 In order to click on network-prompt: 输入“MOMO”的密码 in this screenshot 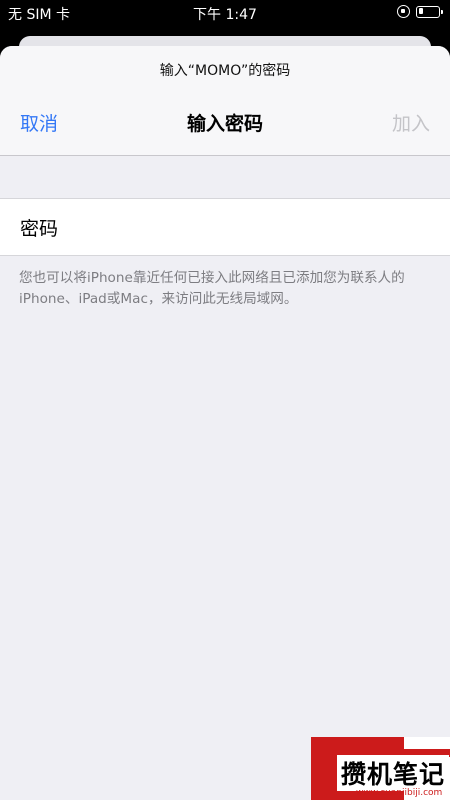, I will do `click(225, 71)`.